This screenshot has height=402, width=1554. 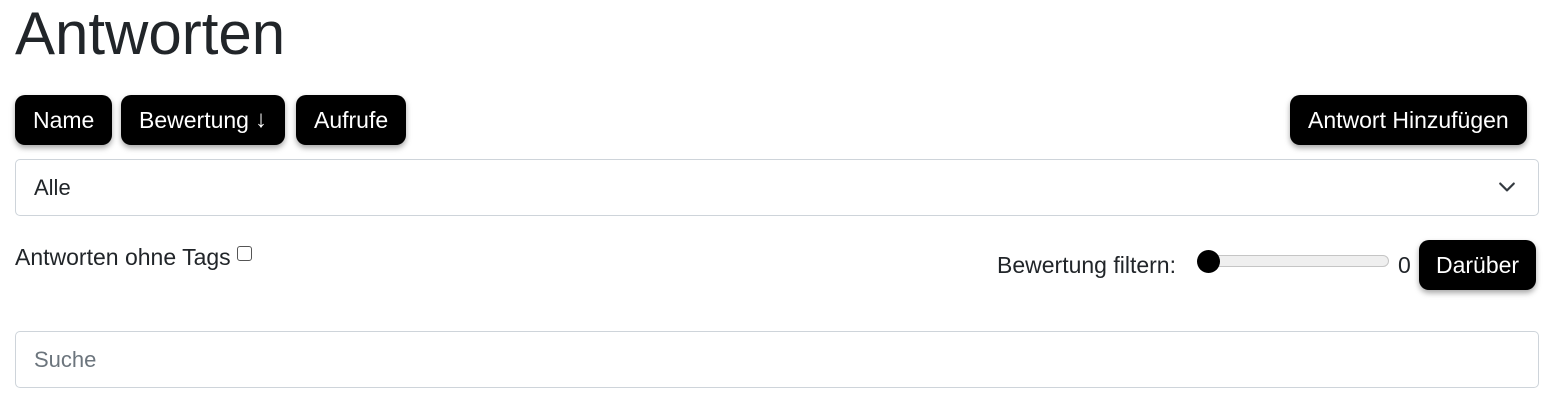 I want to click on above-filter-button: Darüber, so click(x=1478, y=265).